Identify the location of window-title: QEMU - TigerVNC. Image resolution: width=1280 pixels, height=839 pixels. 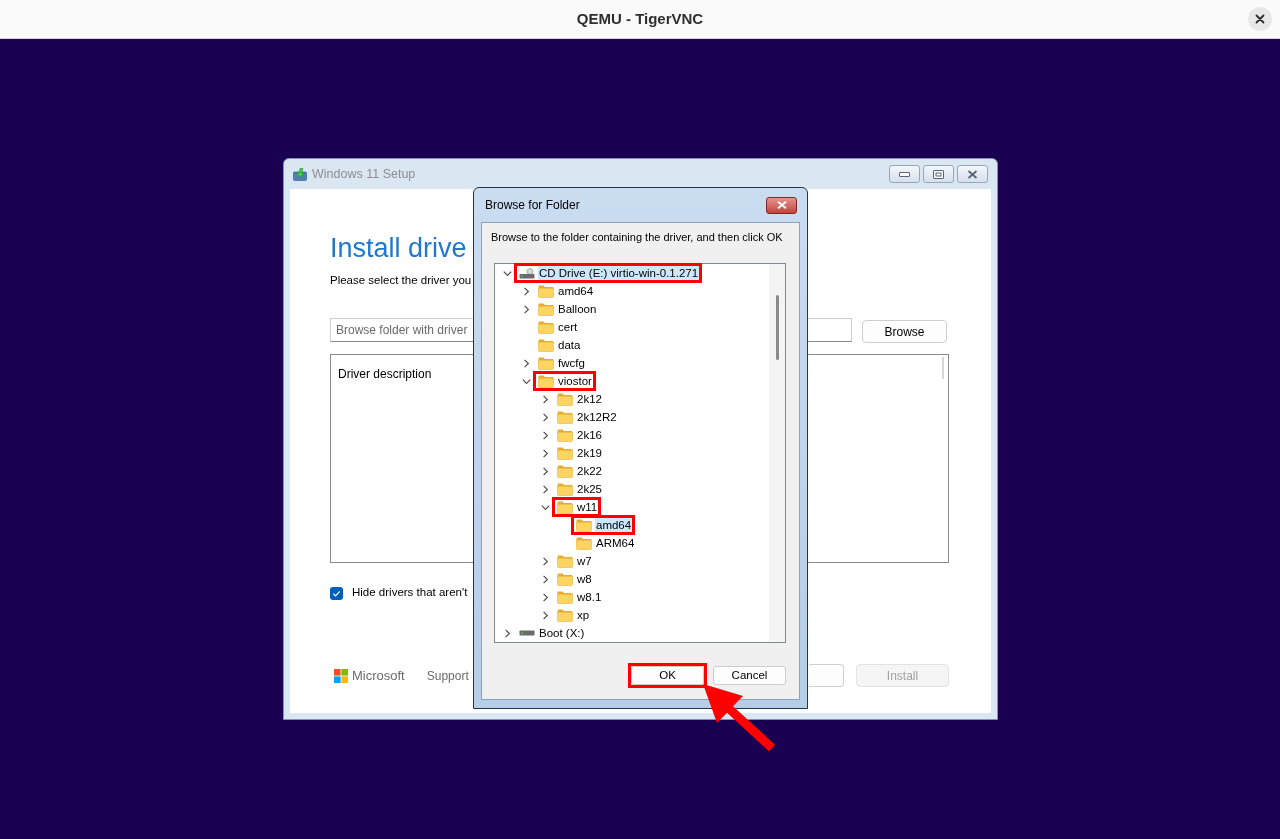
(640, 18).